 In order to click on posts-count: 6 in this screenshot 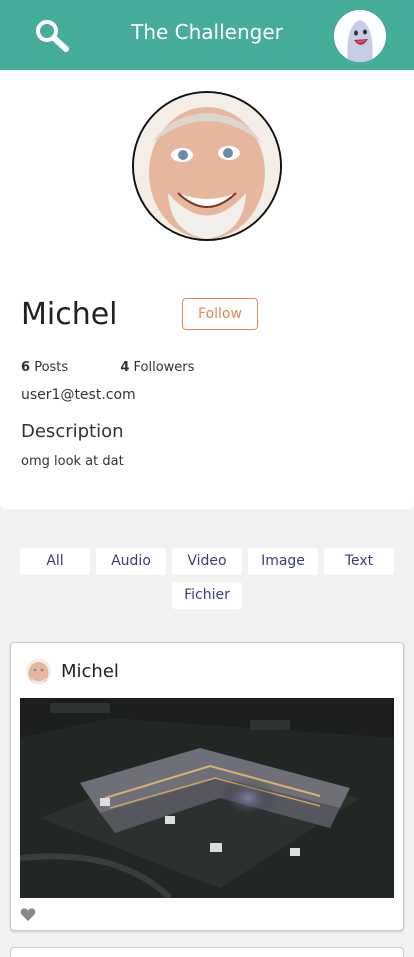, I will do `click(26, 367)`.